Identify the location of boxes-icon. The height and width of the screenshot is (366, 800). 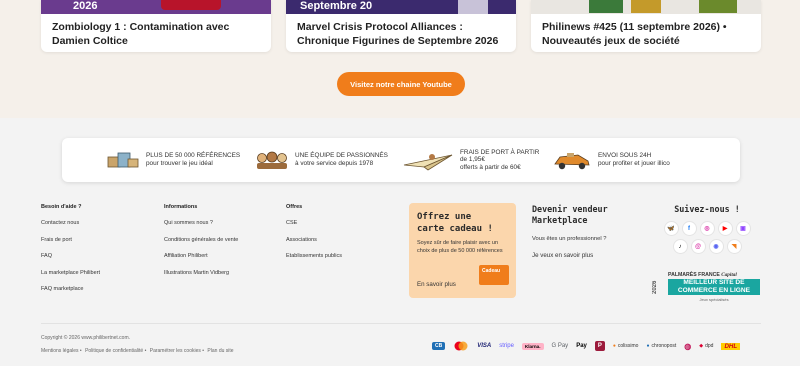
(123, 160).